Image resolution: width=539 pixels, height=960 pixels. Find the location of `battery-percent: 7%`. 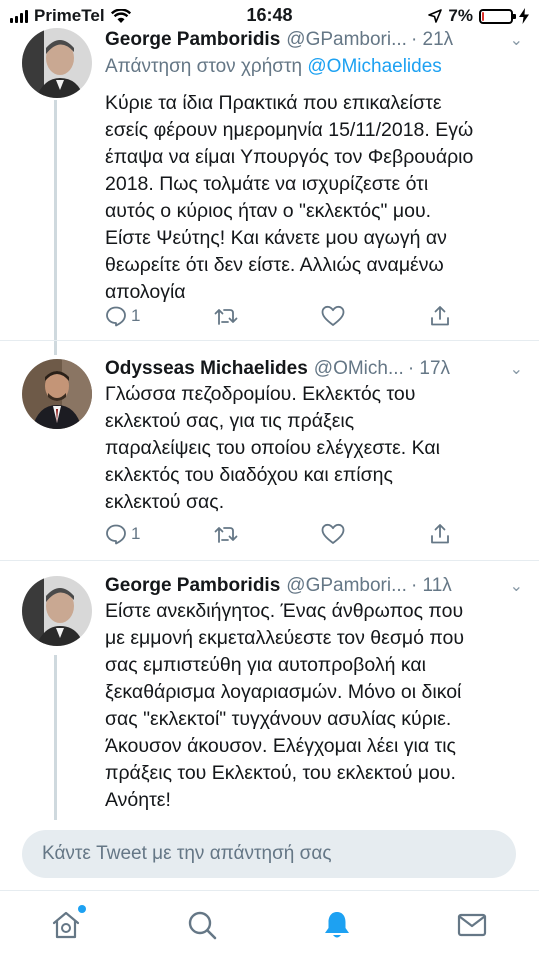

battery-percent: 7% is located at coordinates (460, 15).